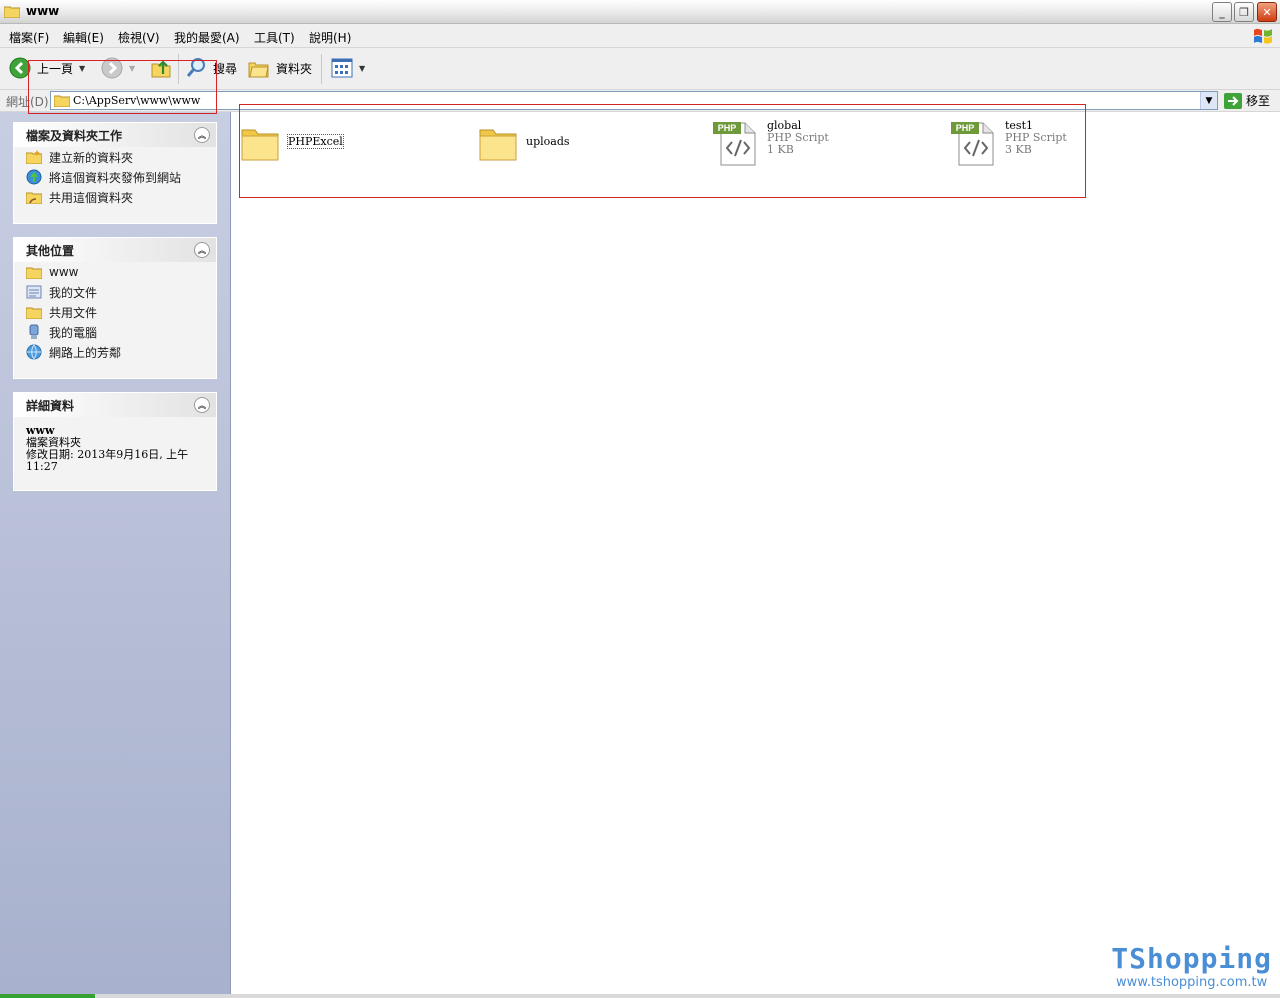 This screenshot has height=998, width=1280. What do you see at coordinates (274, 37) in the screenshot?
I see `menu-tools: 工具(T)` at bounding box center [274, 37].